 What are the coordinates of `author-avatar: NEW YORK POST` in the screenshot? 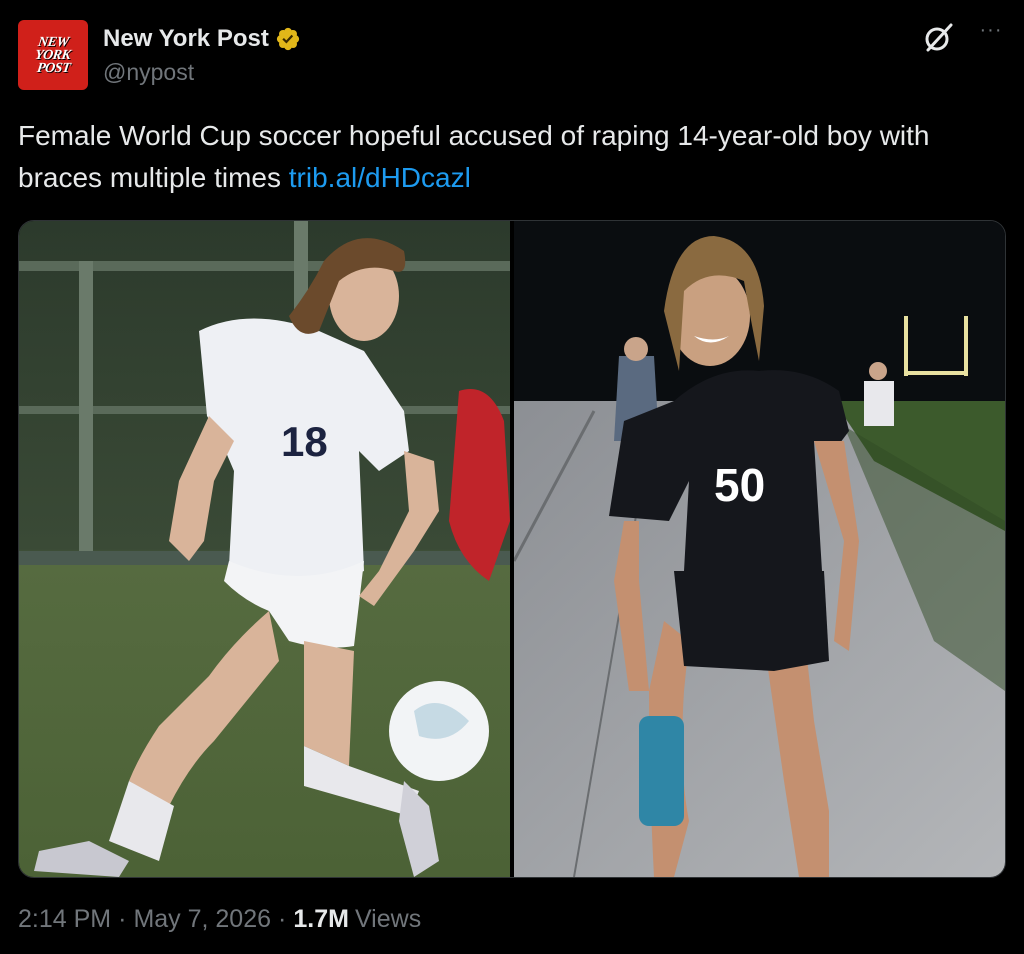 It's located at (53, 55).